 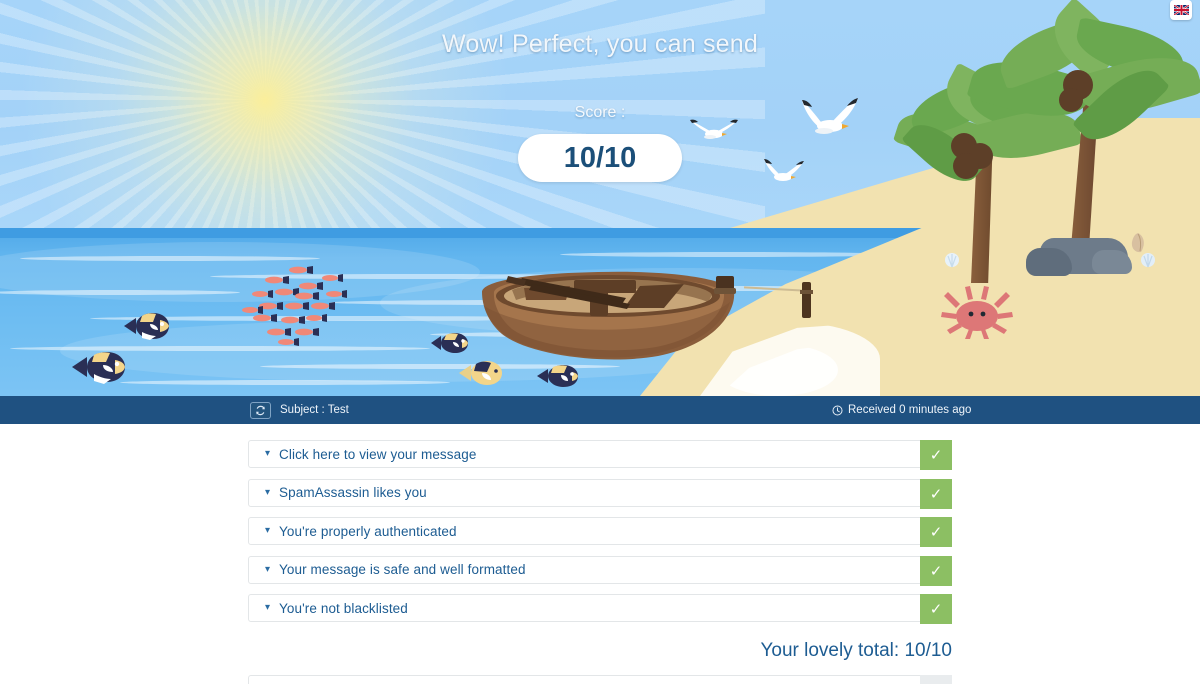 I want to click on result-row-partial: ▾, so click(x=600, y=679).